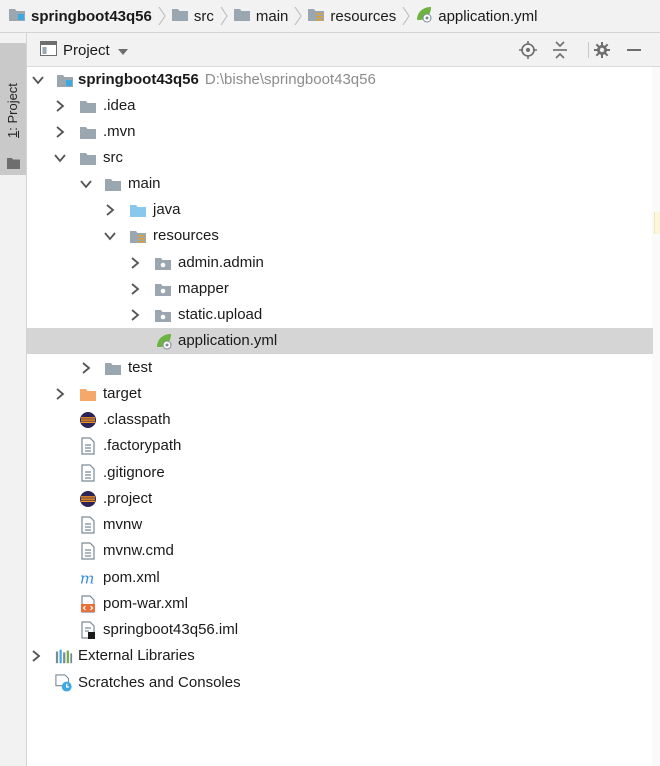 The image size is (660, 766). I want to click on tree-label: springboot43q56 D:\bishe\springboot43q56, so click(227, 79).